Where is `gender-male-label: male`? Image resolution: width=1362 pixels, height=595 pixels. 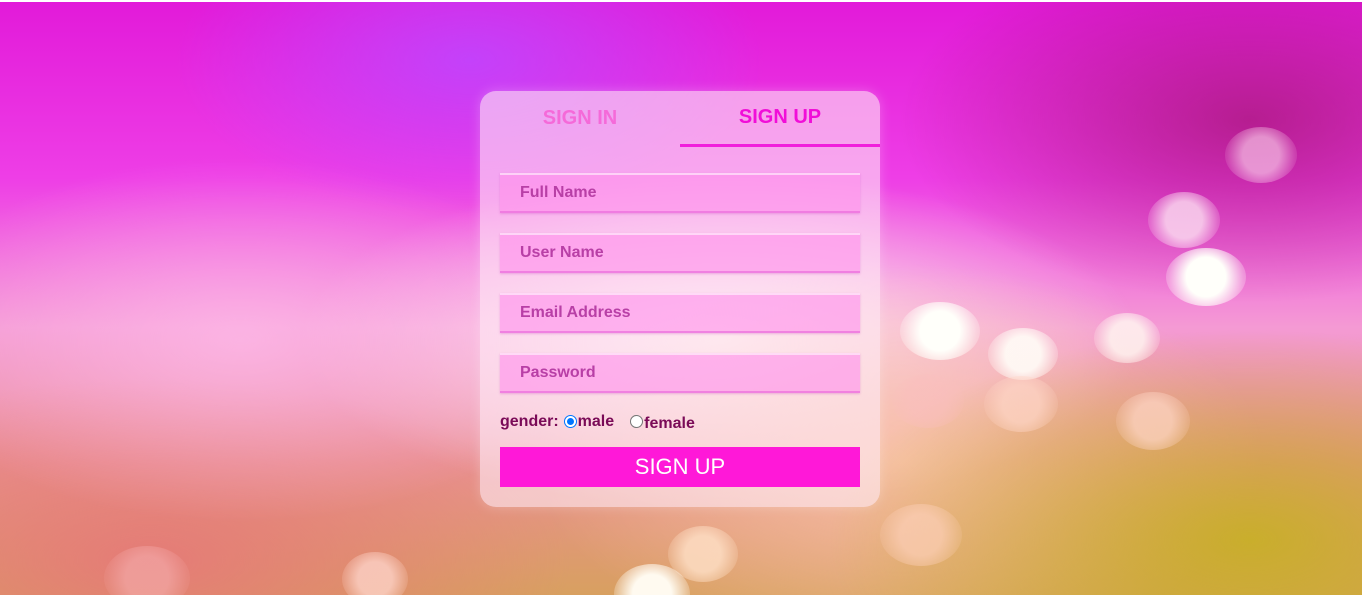
gender-male-label: male is located at coordinates (596, 422).